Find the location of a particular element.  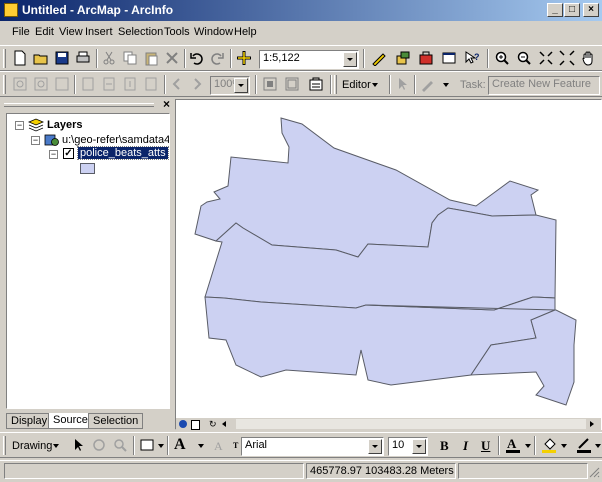

bold-button: B is located at coordinates (444, 446).